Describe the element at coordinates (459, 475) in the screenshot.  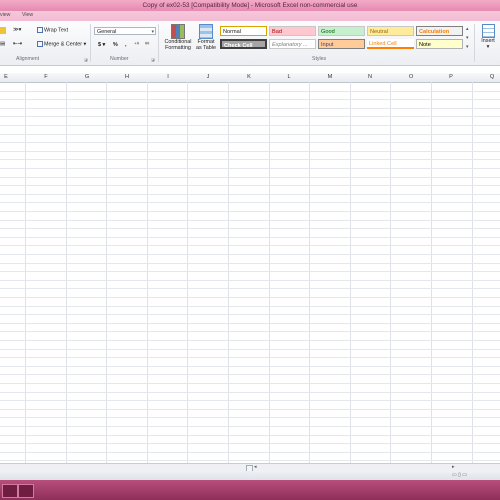
I see `zoom-icons: ▭ ▯ ▭` at that location.